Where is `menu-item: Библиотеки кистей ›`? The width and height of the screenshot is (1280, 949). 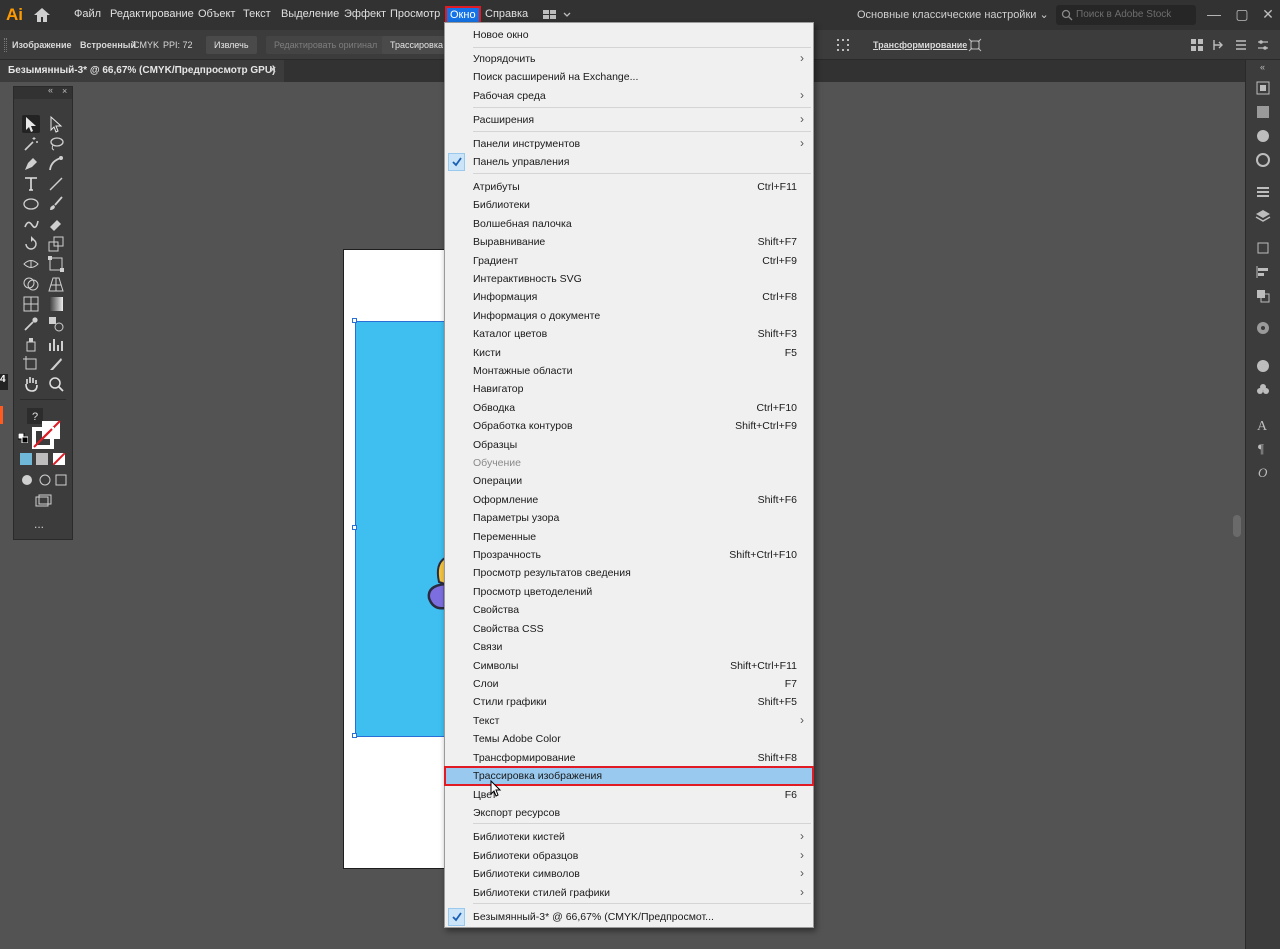
menu-item: Библиотеки кистей › is located at coordinates (629, 837).